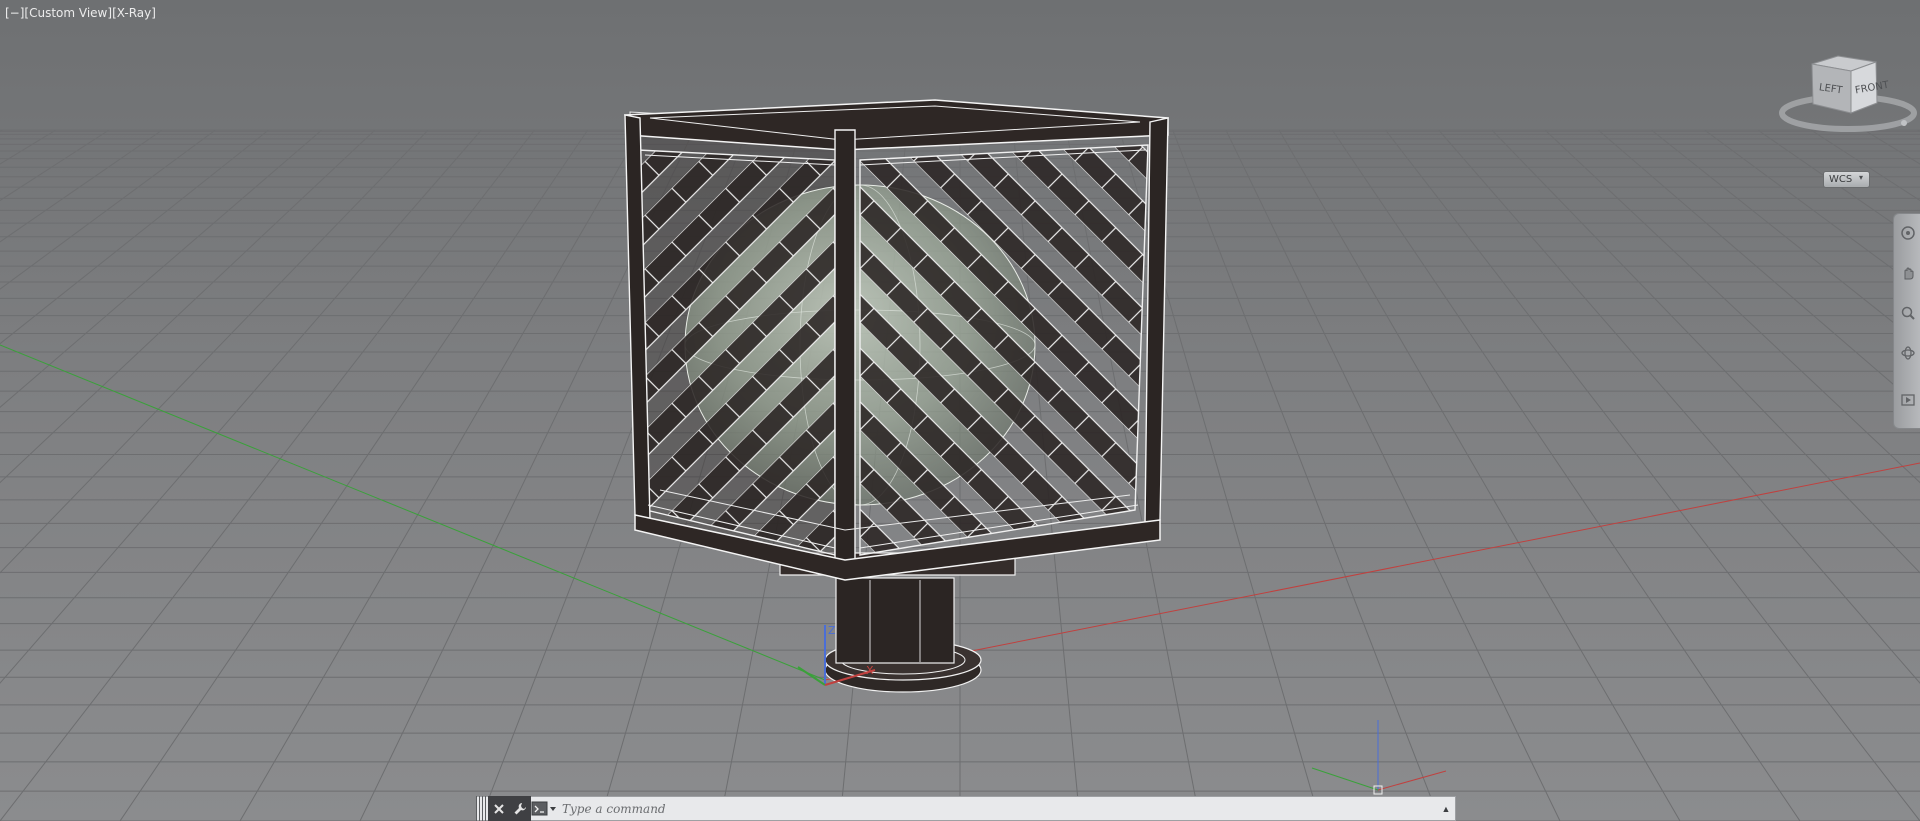 The image size is (1920, 821). What do you see at coordinates (1841, 179) in the screenshot?
I see `wcs-label: WCS` at bounding box center [1841, 179].